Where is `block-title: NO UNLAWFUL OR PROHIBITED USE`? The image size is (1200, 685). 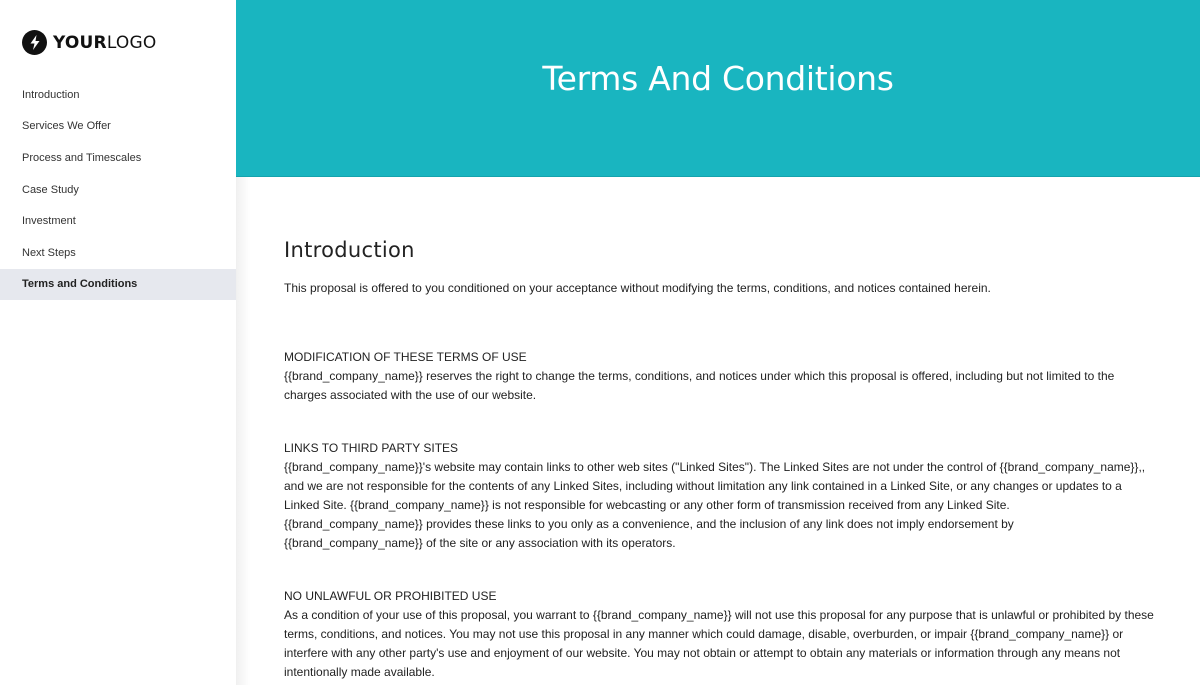
block-title: NO UNLAWFUL OR PROHIBITED USE is located at coordinates (390, 596).